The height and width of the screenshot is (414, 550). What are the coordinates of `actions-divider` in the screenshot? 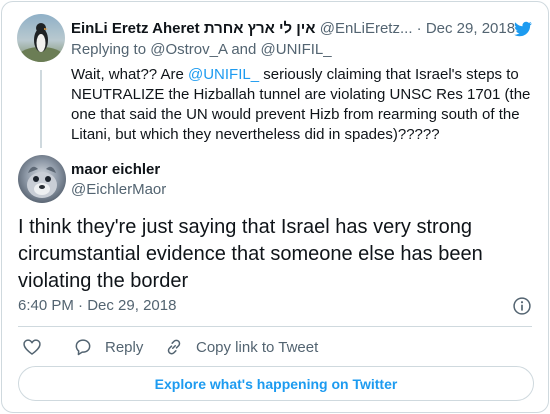 It's located at (275, 326).